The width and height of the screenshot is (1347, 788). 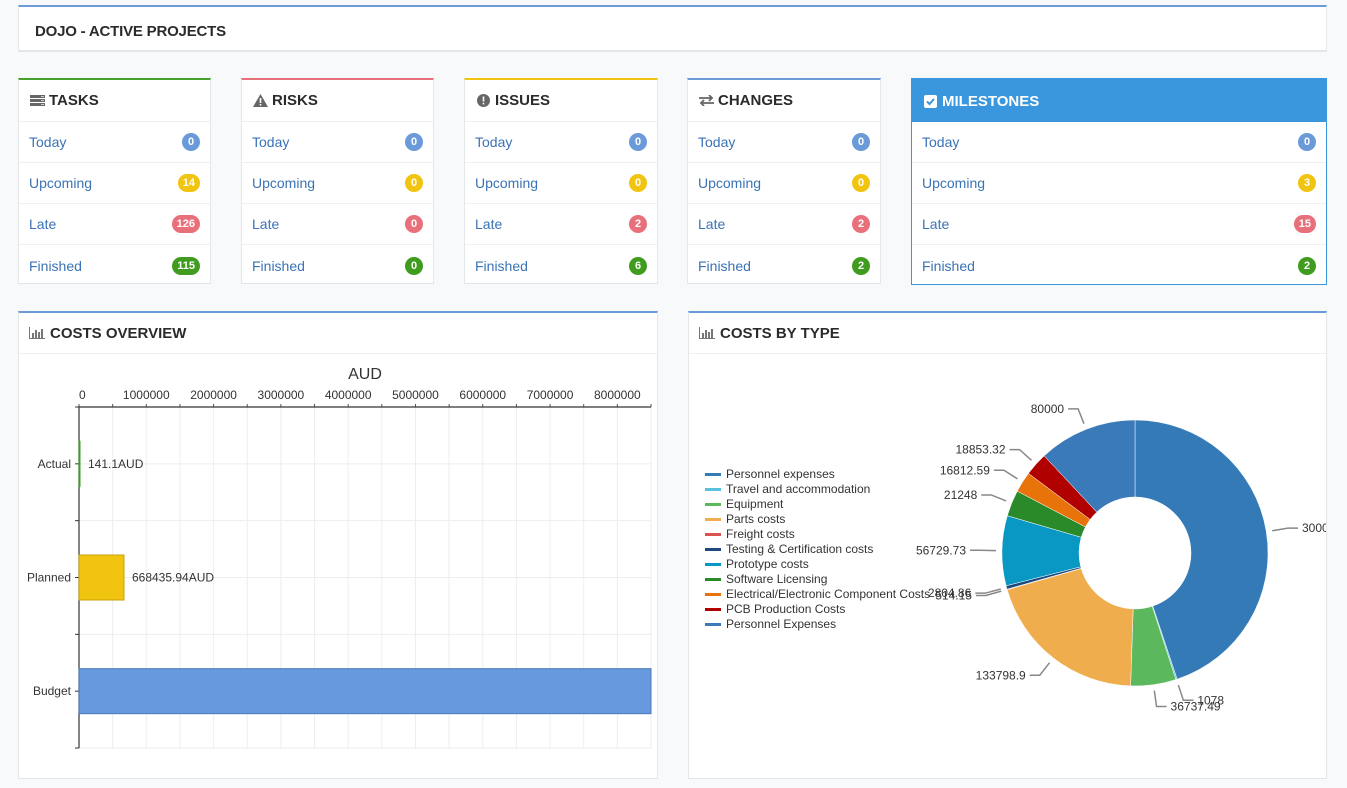 What do you see at coordinates (260, 101) in the screenshot?
I see `warning-icon` at bounding box center [260, 101].